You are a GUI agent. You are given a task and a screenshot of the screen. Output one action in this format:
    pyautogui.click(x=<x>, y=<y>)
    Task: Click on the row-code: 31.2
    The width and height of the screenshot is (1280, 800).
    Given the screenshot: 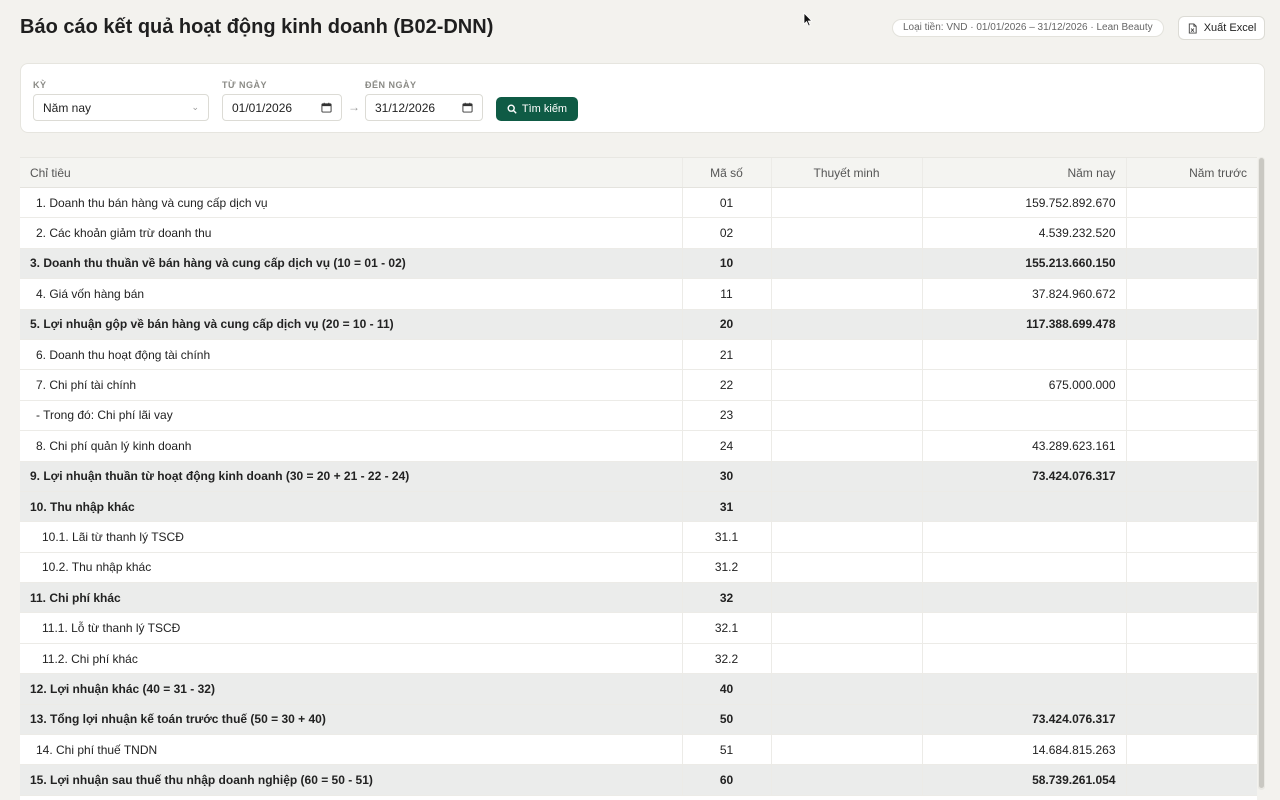 What is the action you would take?
    pyautogui.click(x=726, y=568)
    